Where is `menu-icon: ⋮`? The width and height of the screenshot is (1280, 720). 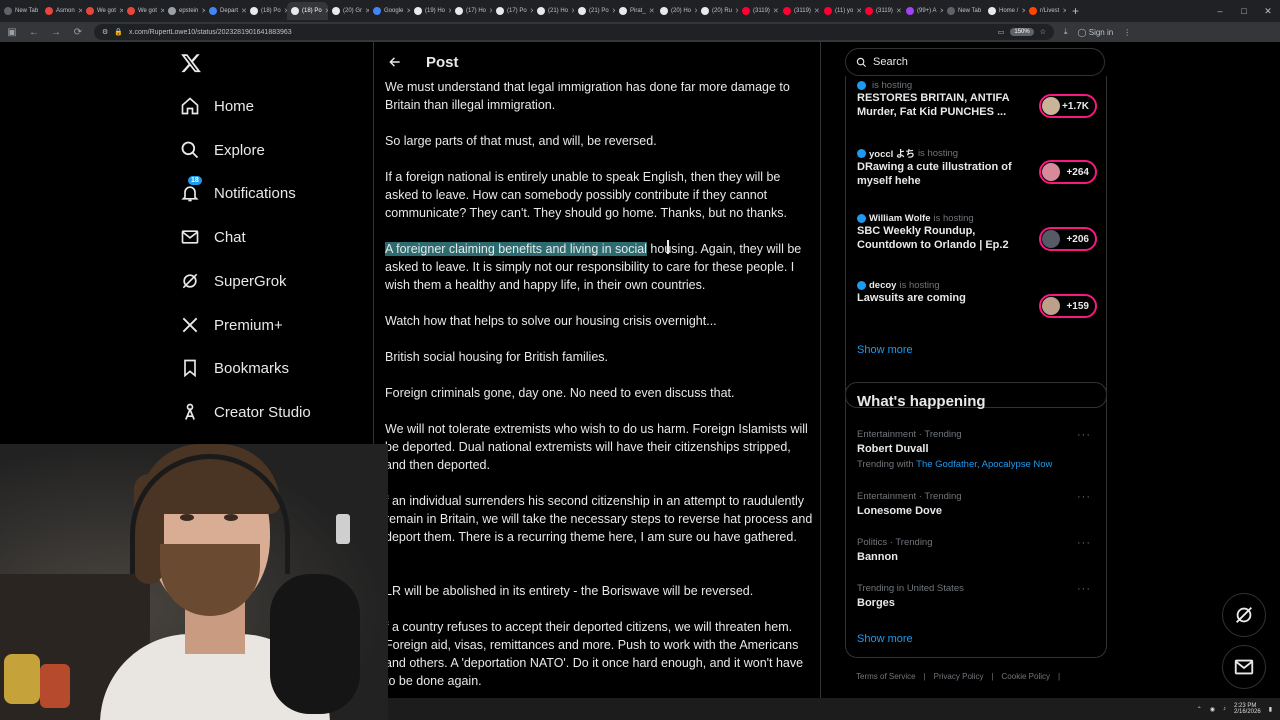
menu-icon: ⋮ is located at coordinates (1127, 32).